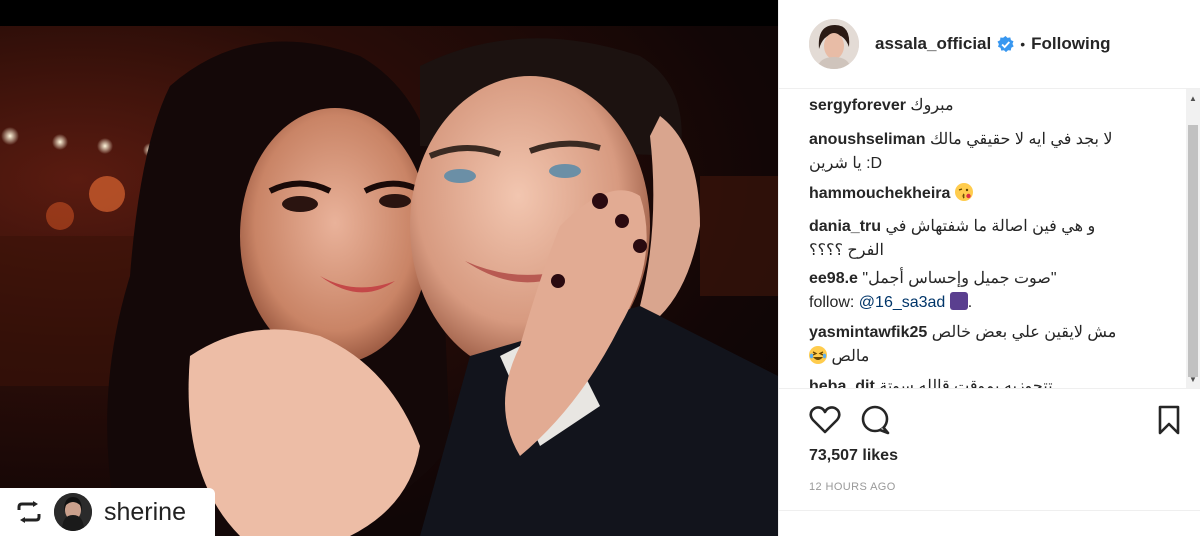  What do you see at coordinates (1024, 332) in the screenshot?
I see `comment-text: مش لايقين علي بعض خالص` at bounding box center [1024, 332].